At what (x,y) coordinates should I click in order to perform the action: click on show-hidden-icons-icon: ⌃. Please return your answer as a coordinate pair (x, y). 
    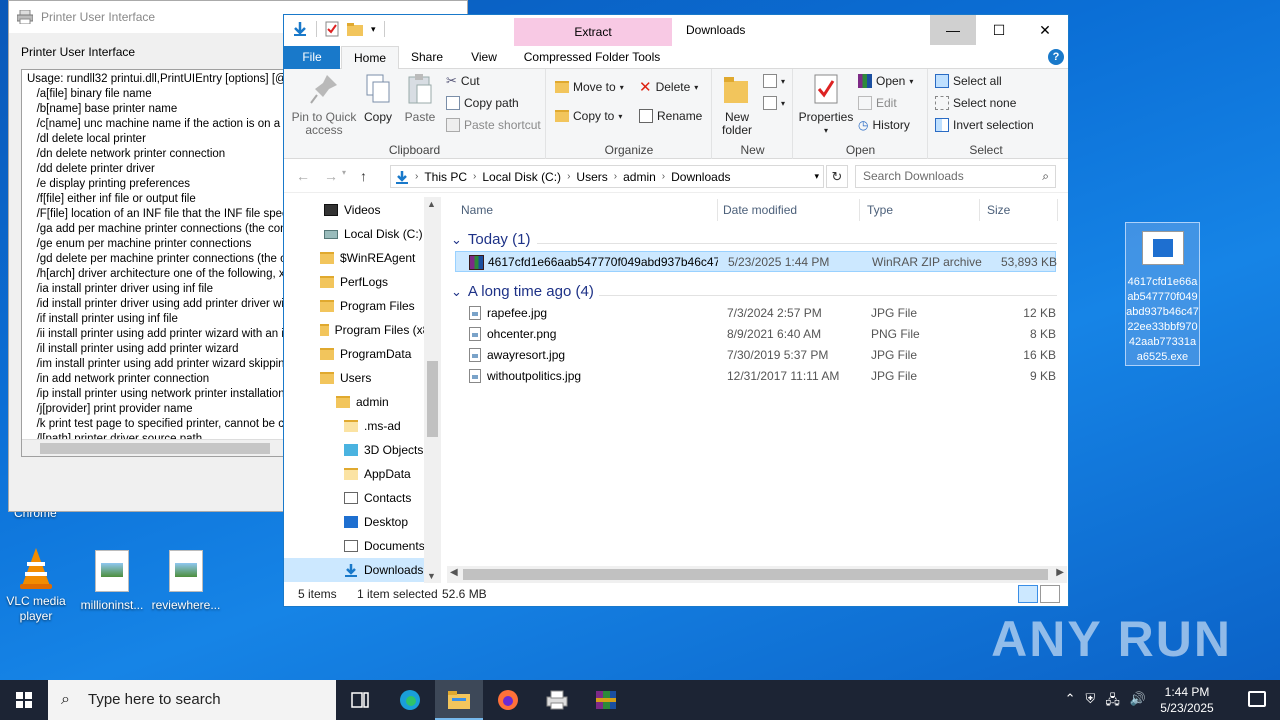
    Looking at the image, I should click on (1070, 702).